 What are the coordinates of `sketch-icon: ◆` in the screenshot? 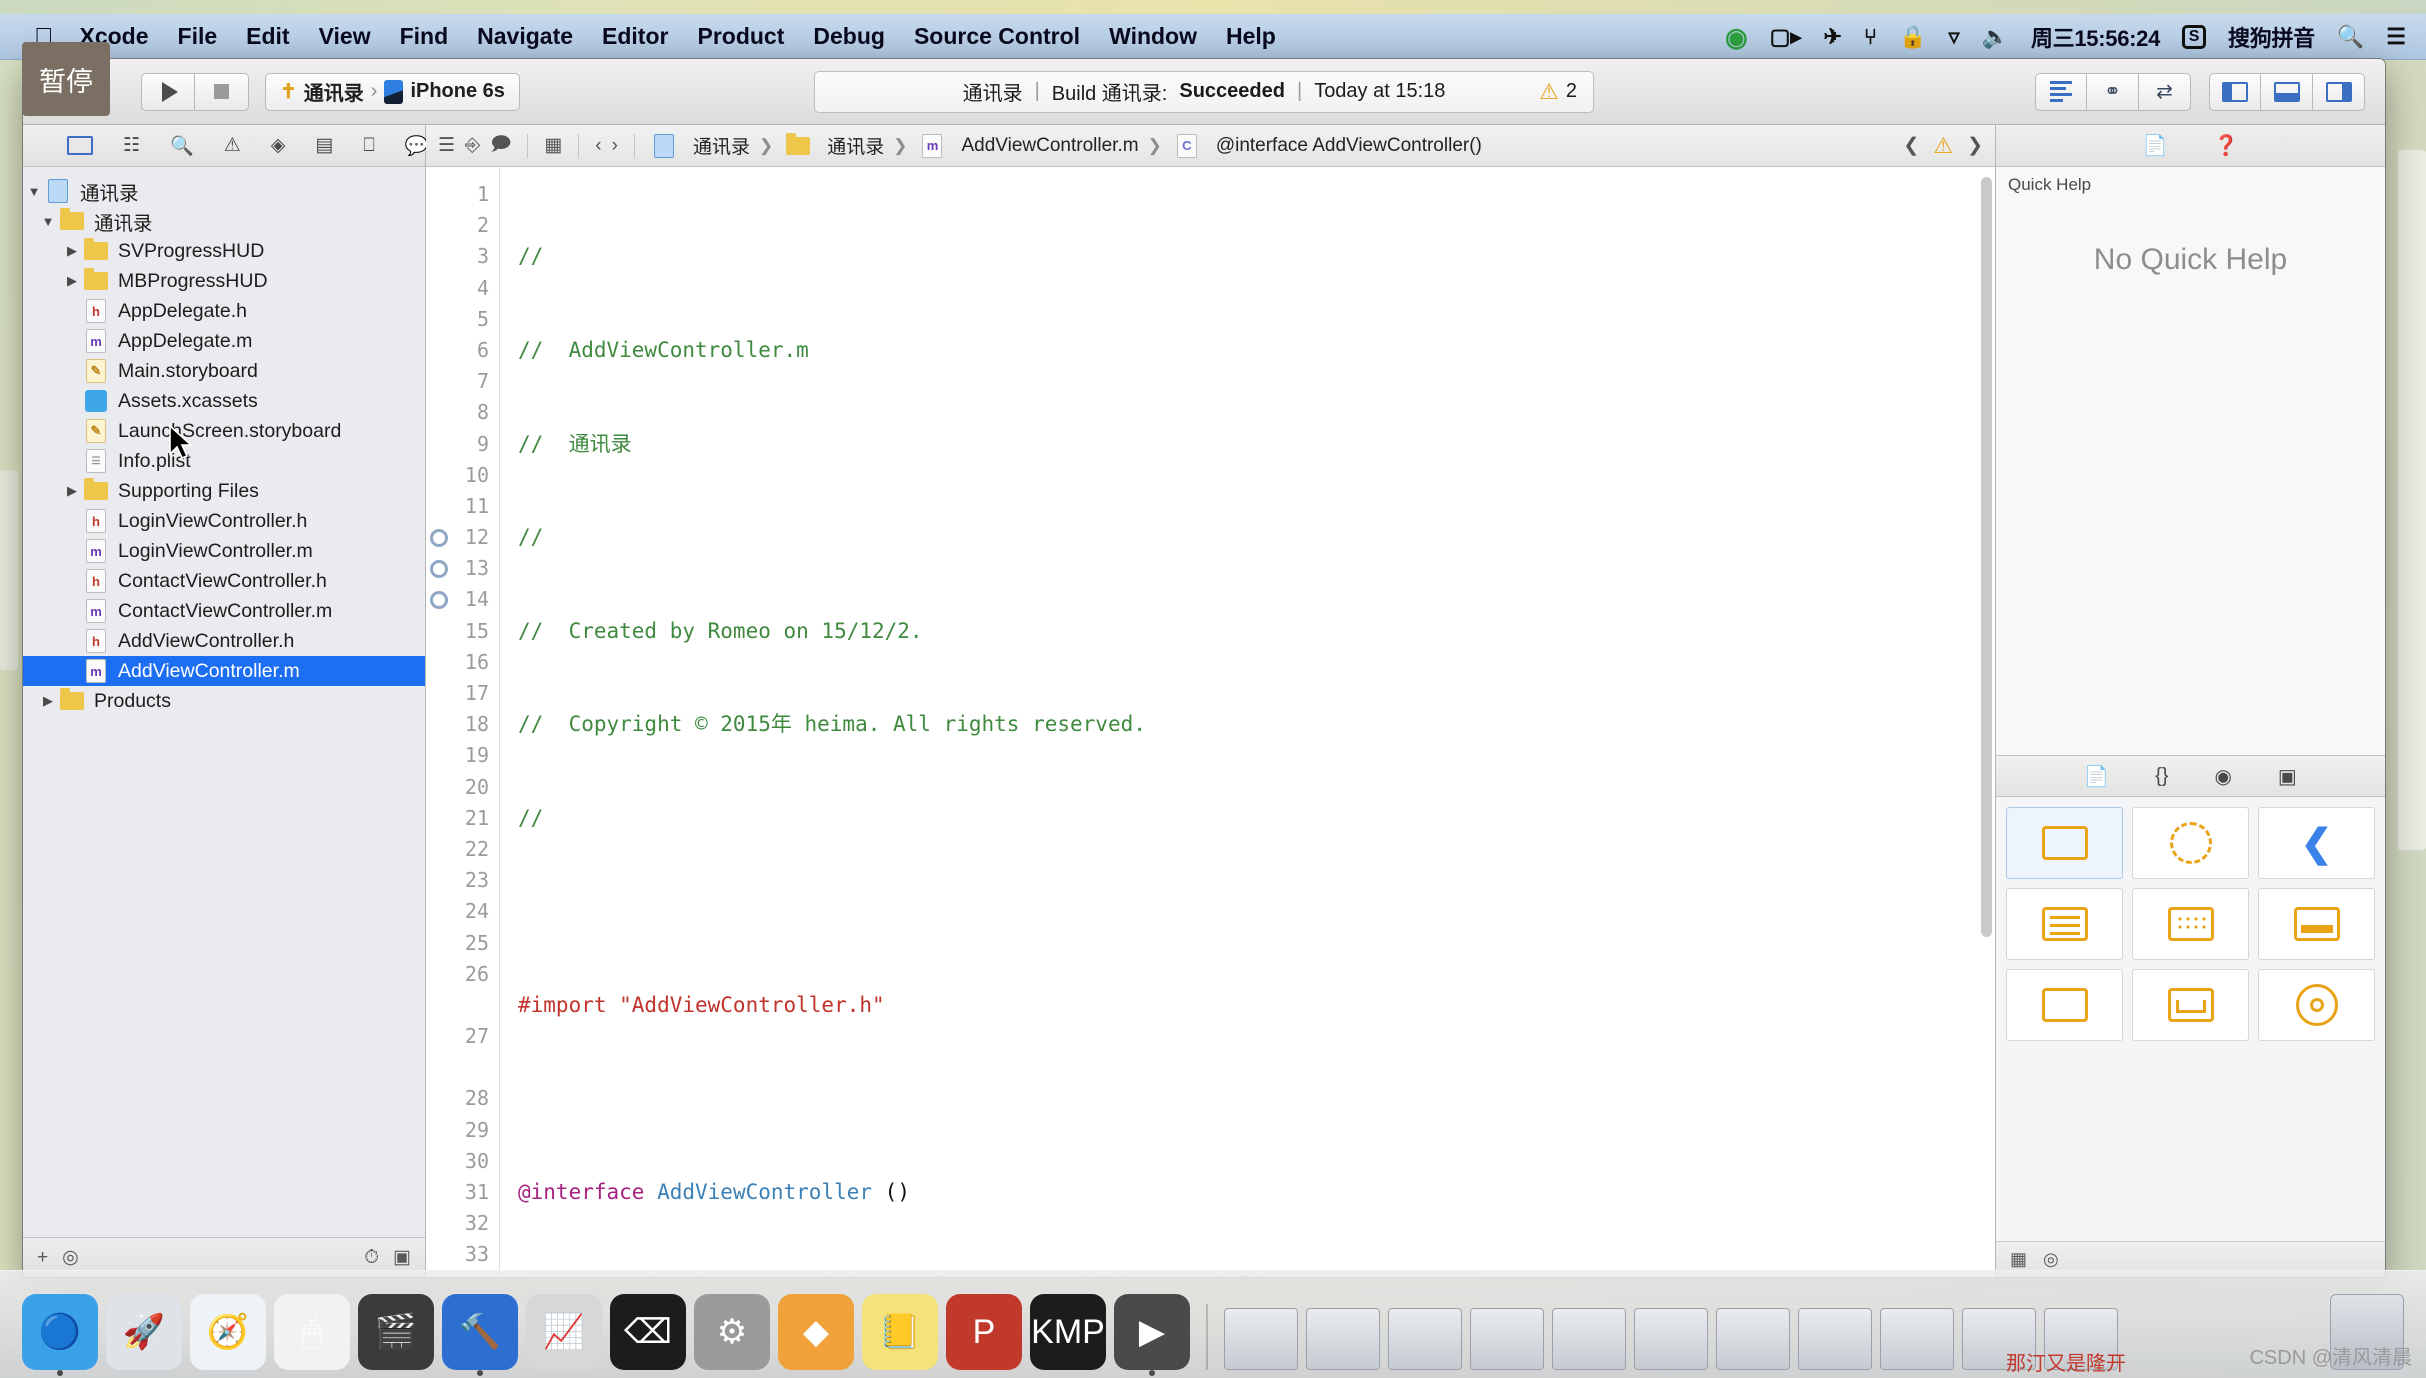 It's located at (816, 1332).